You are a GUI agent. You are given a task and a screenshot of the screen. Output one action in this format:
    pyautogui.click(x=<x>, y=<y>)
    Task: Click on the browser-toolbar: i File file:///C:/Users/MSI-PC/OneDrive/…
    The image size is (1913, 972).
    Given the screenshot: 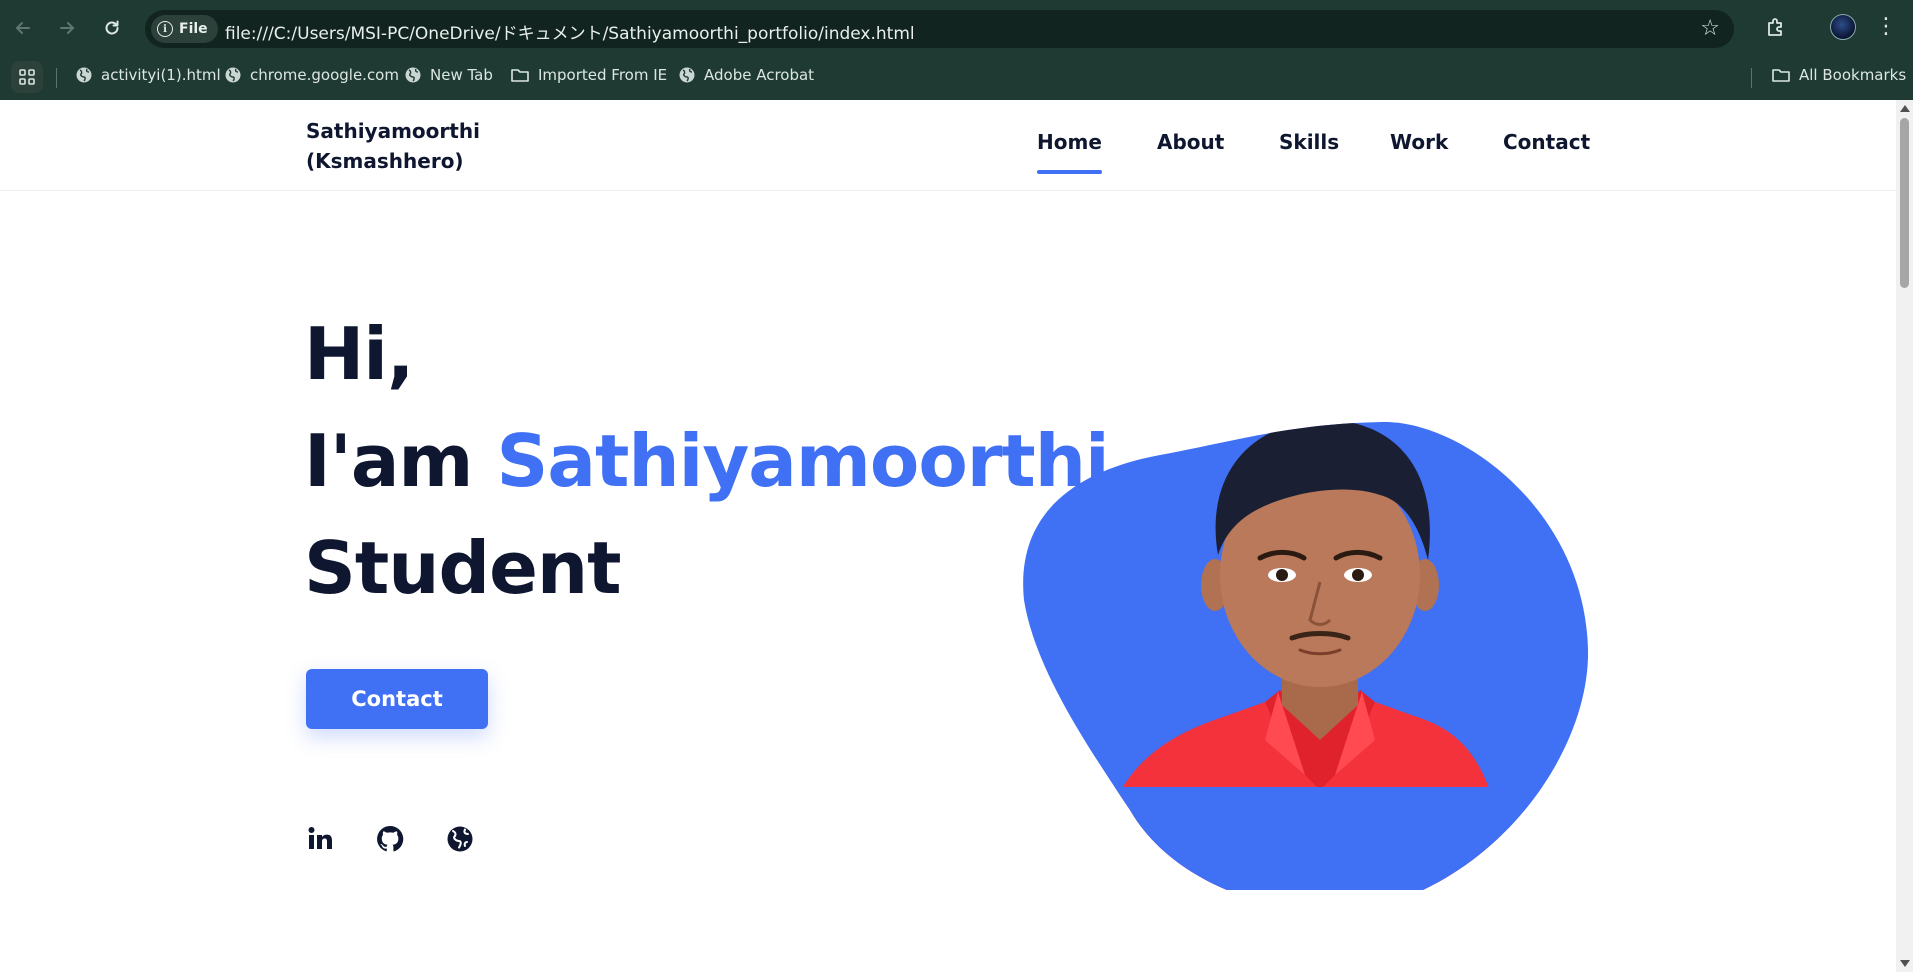 What is the action you would take?
    pyautogui.click(x=956, y=28)
    